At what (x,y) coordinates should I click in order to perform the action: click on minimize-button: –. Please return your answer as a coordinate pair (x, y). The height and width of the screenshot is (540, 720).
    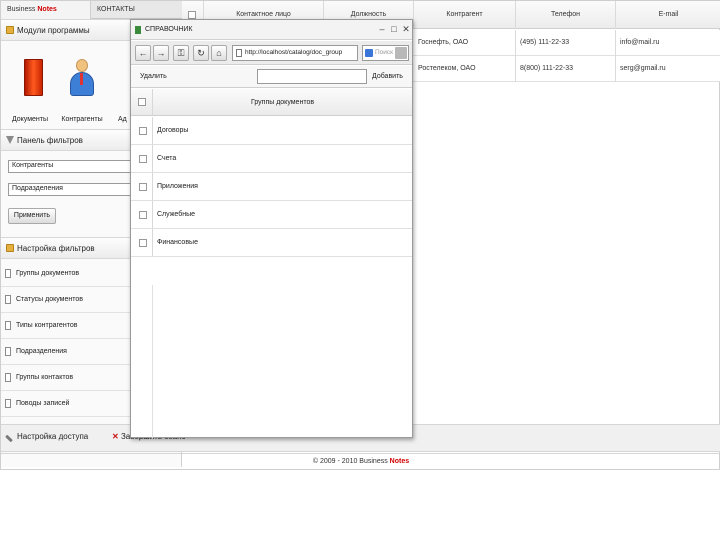
    Looking at the image, I should click on (382, 29).